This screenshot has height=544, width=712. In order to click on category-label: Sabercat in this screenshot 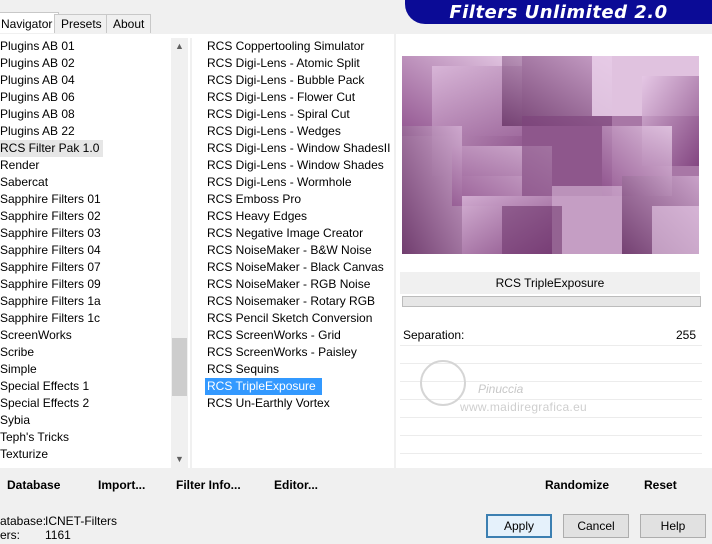, I will do `click(24, 182)`.